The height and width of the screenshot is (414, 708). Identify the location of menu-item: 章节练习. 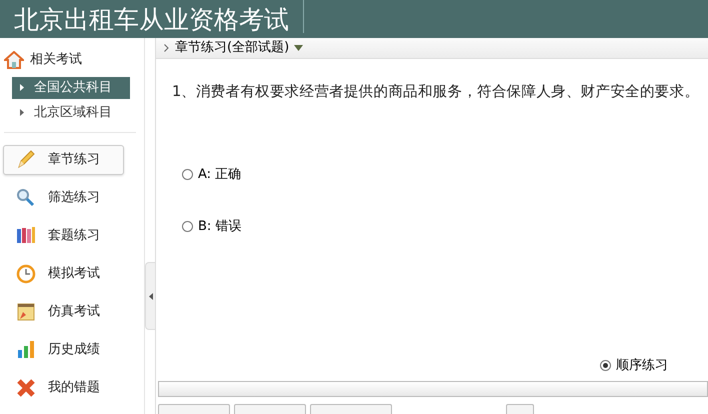
(63, 159).